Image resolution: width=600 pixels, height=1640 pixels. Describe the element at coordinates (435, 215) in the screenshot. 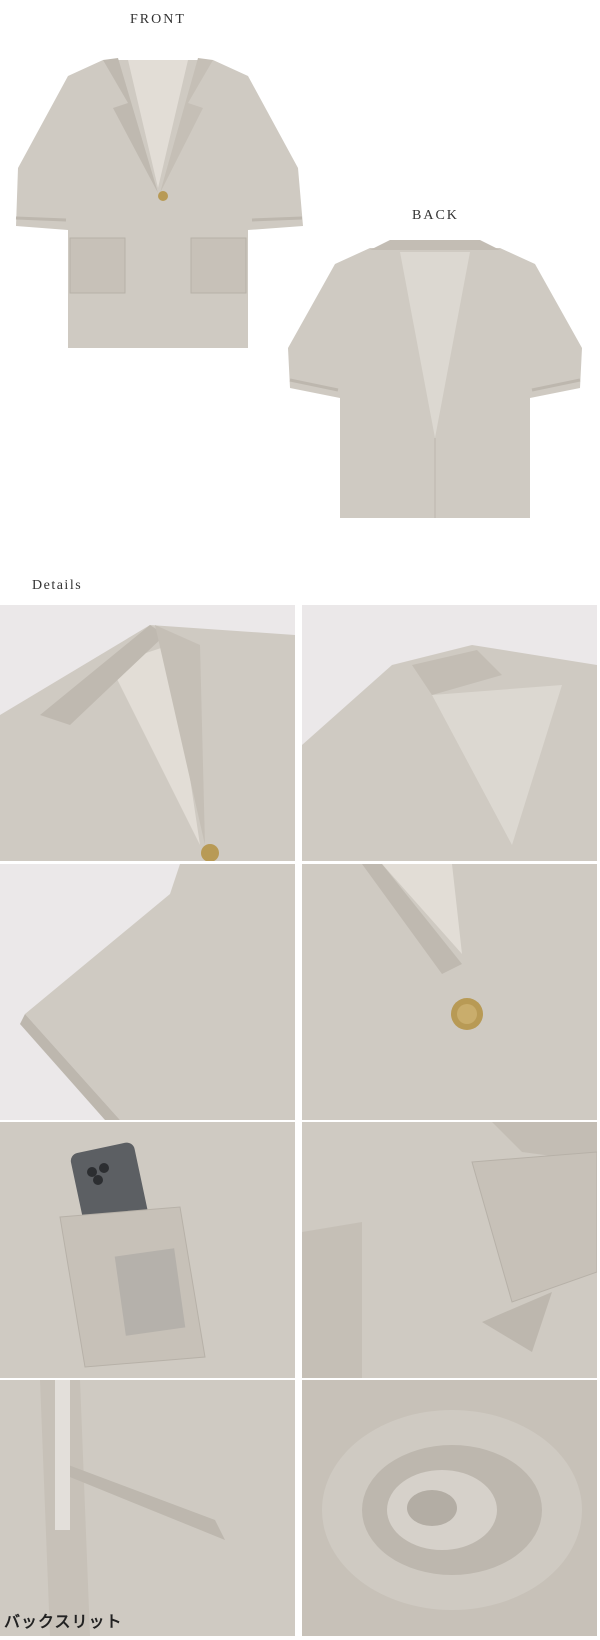

I see `back-label: BACK` at that location.